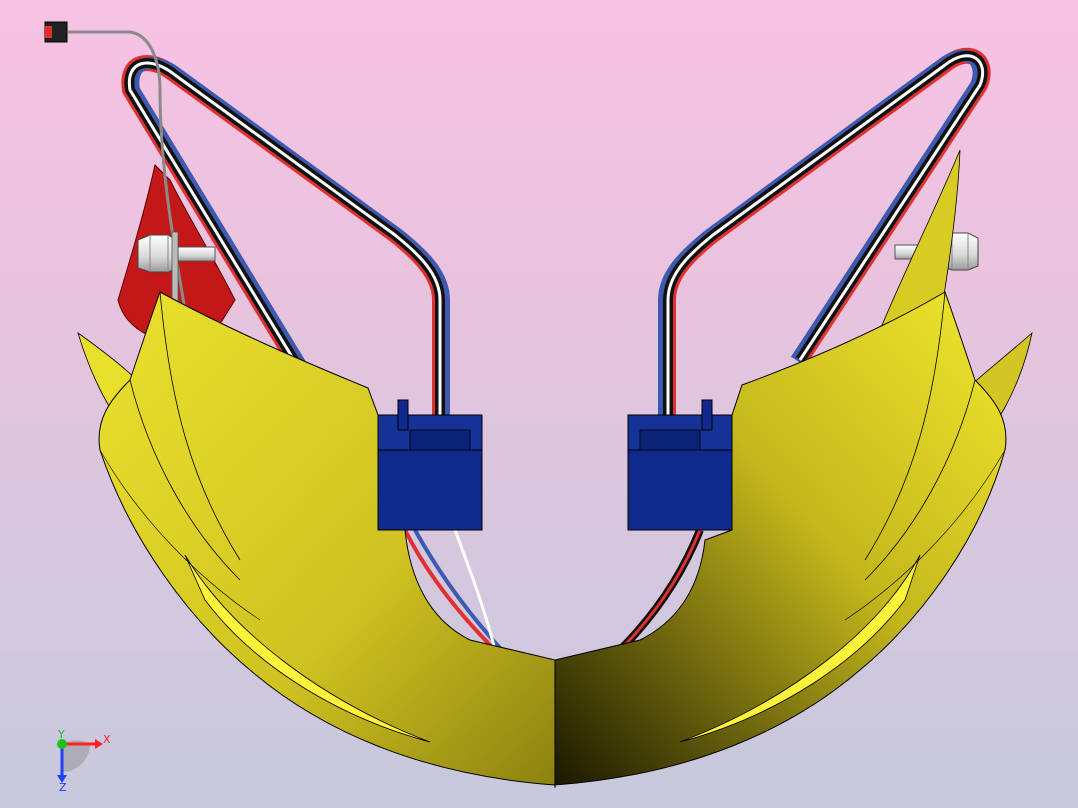 The height and width of the screenshot is (808, 1078). Describe the element at coordinates (680, 465) in the screenshot. I see `right-servo` at that location.